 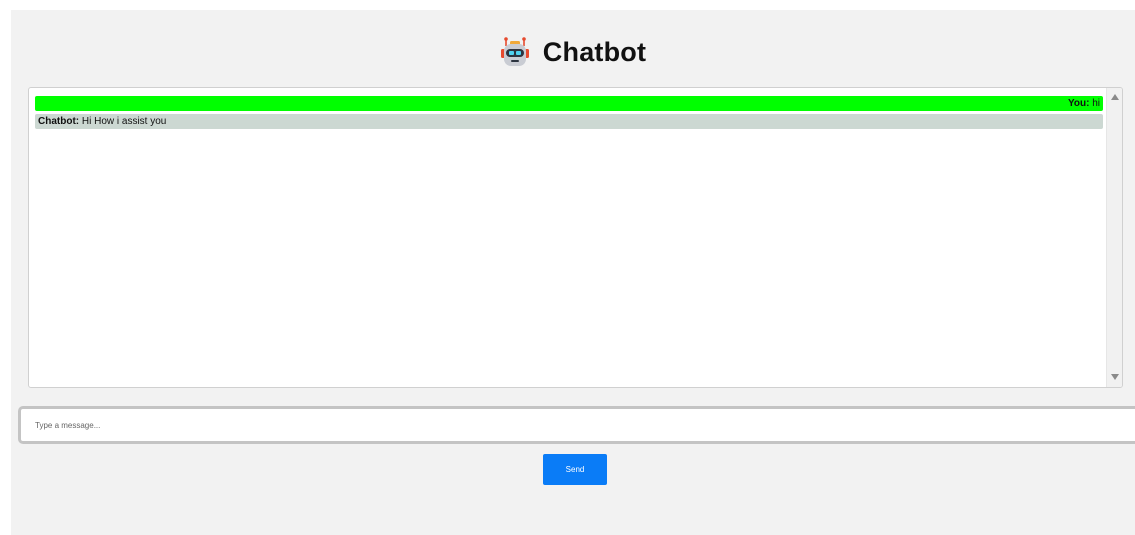 I want to click on header: Chatbot, so click(x=573, y=52).